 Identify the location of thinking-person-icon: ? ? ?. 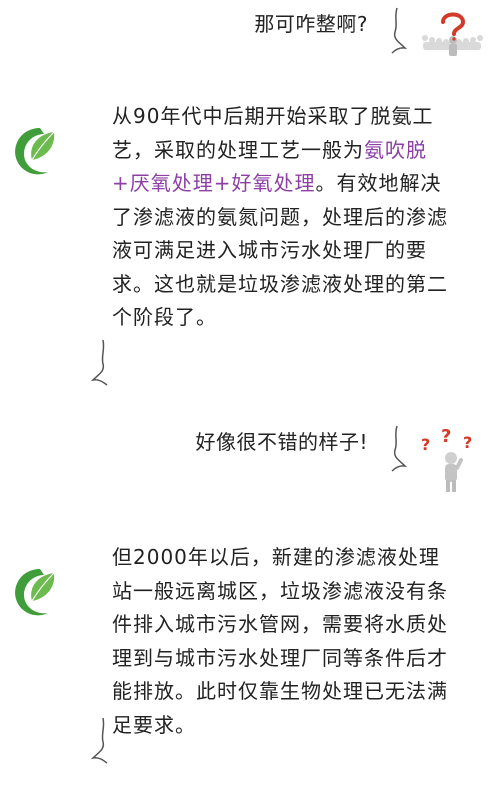
(446, 460).